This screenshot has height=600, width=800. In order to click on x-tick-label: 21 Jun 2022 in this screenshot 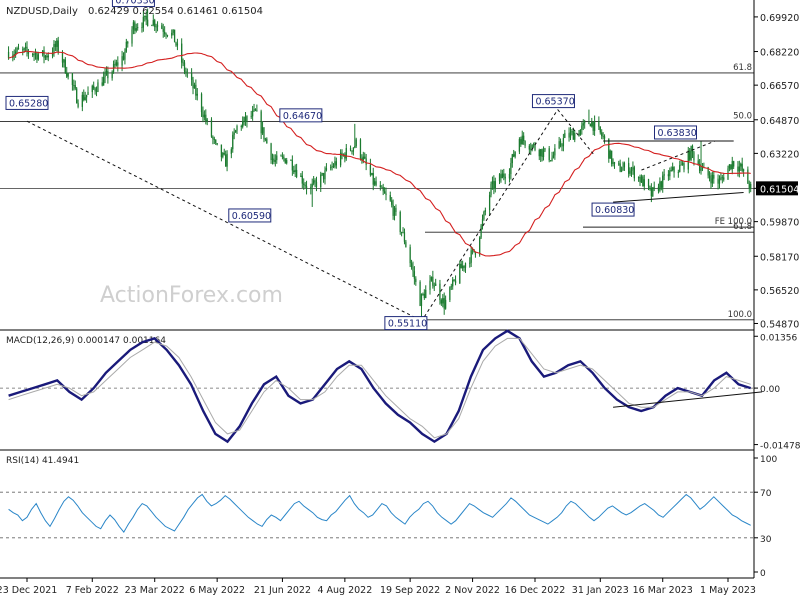, I will do `click(282, 590)`.